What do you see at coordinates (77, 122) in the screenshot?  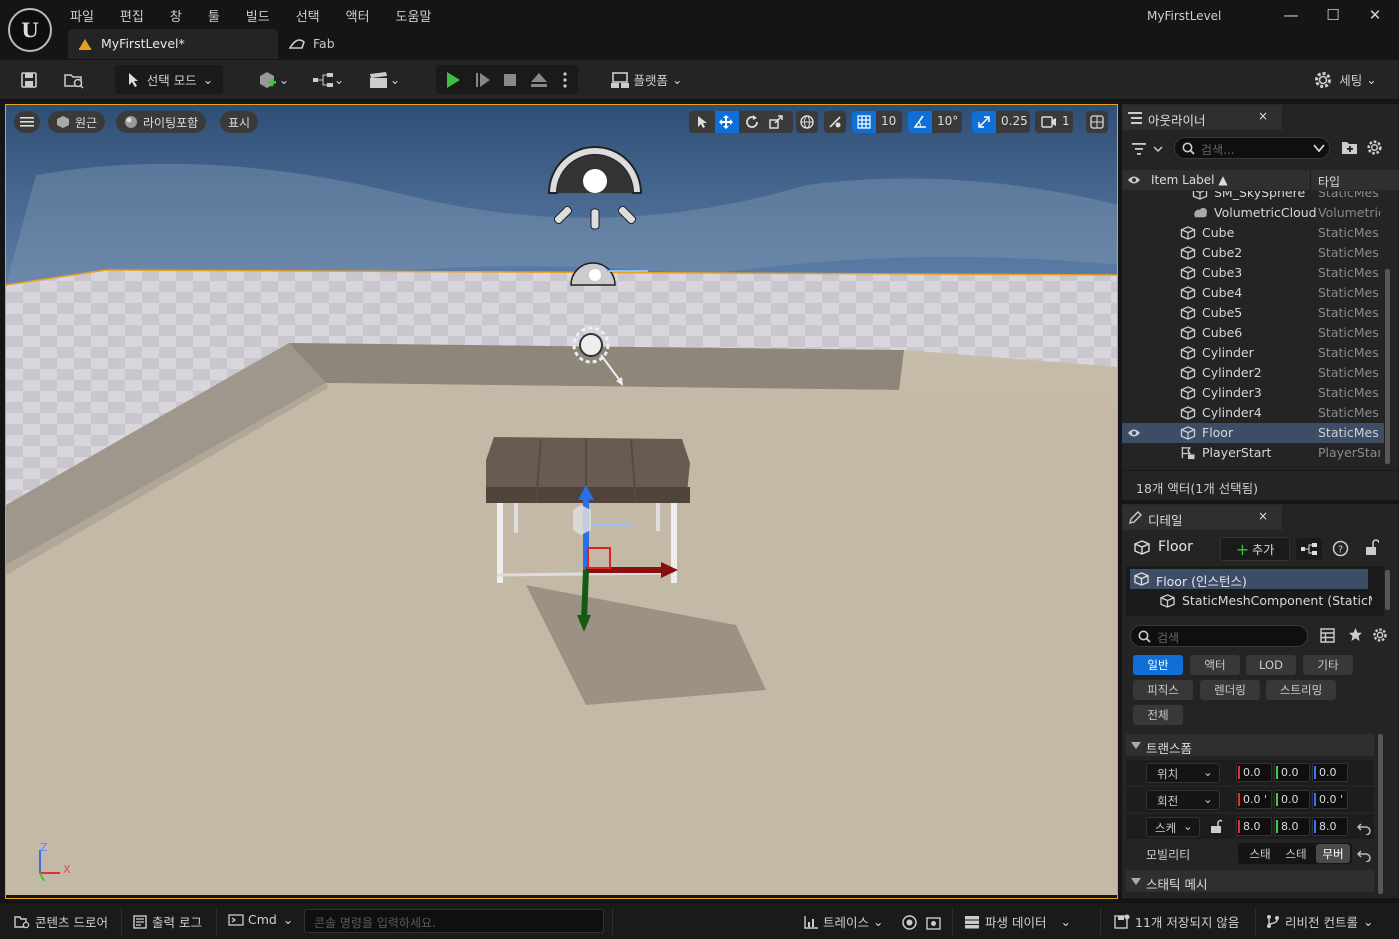 I see `perspective-button: 원근` at bounding box center [77, 122].